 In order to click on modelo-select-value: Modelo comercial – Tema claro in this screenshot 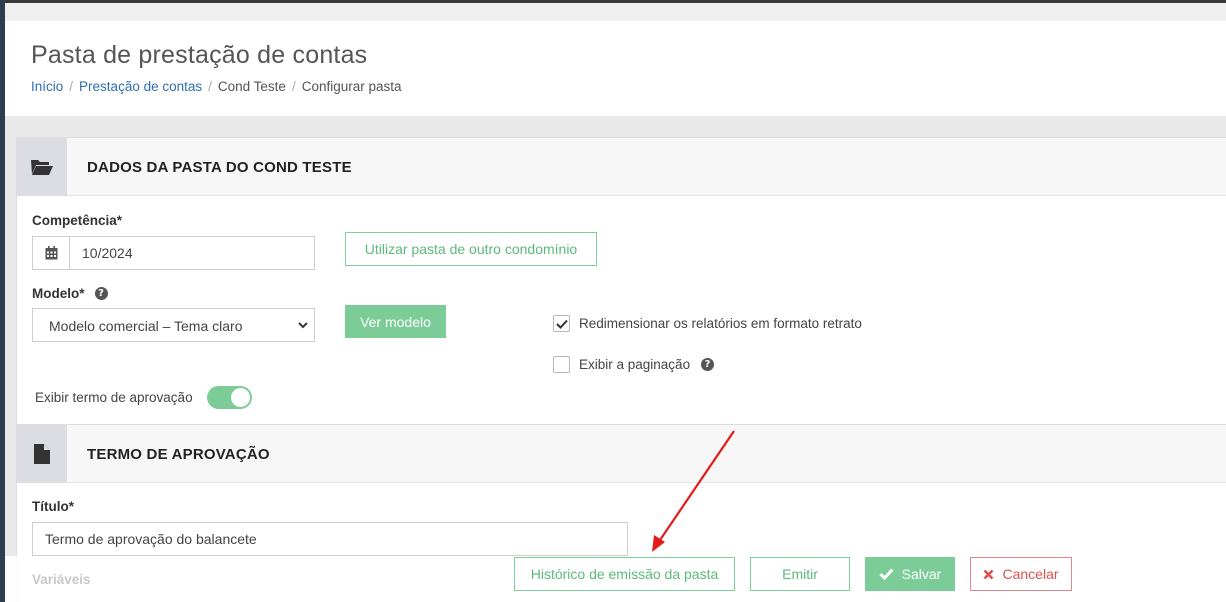, I will do `click(146, 326)`.